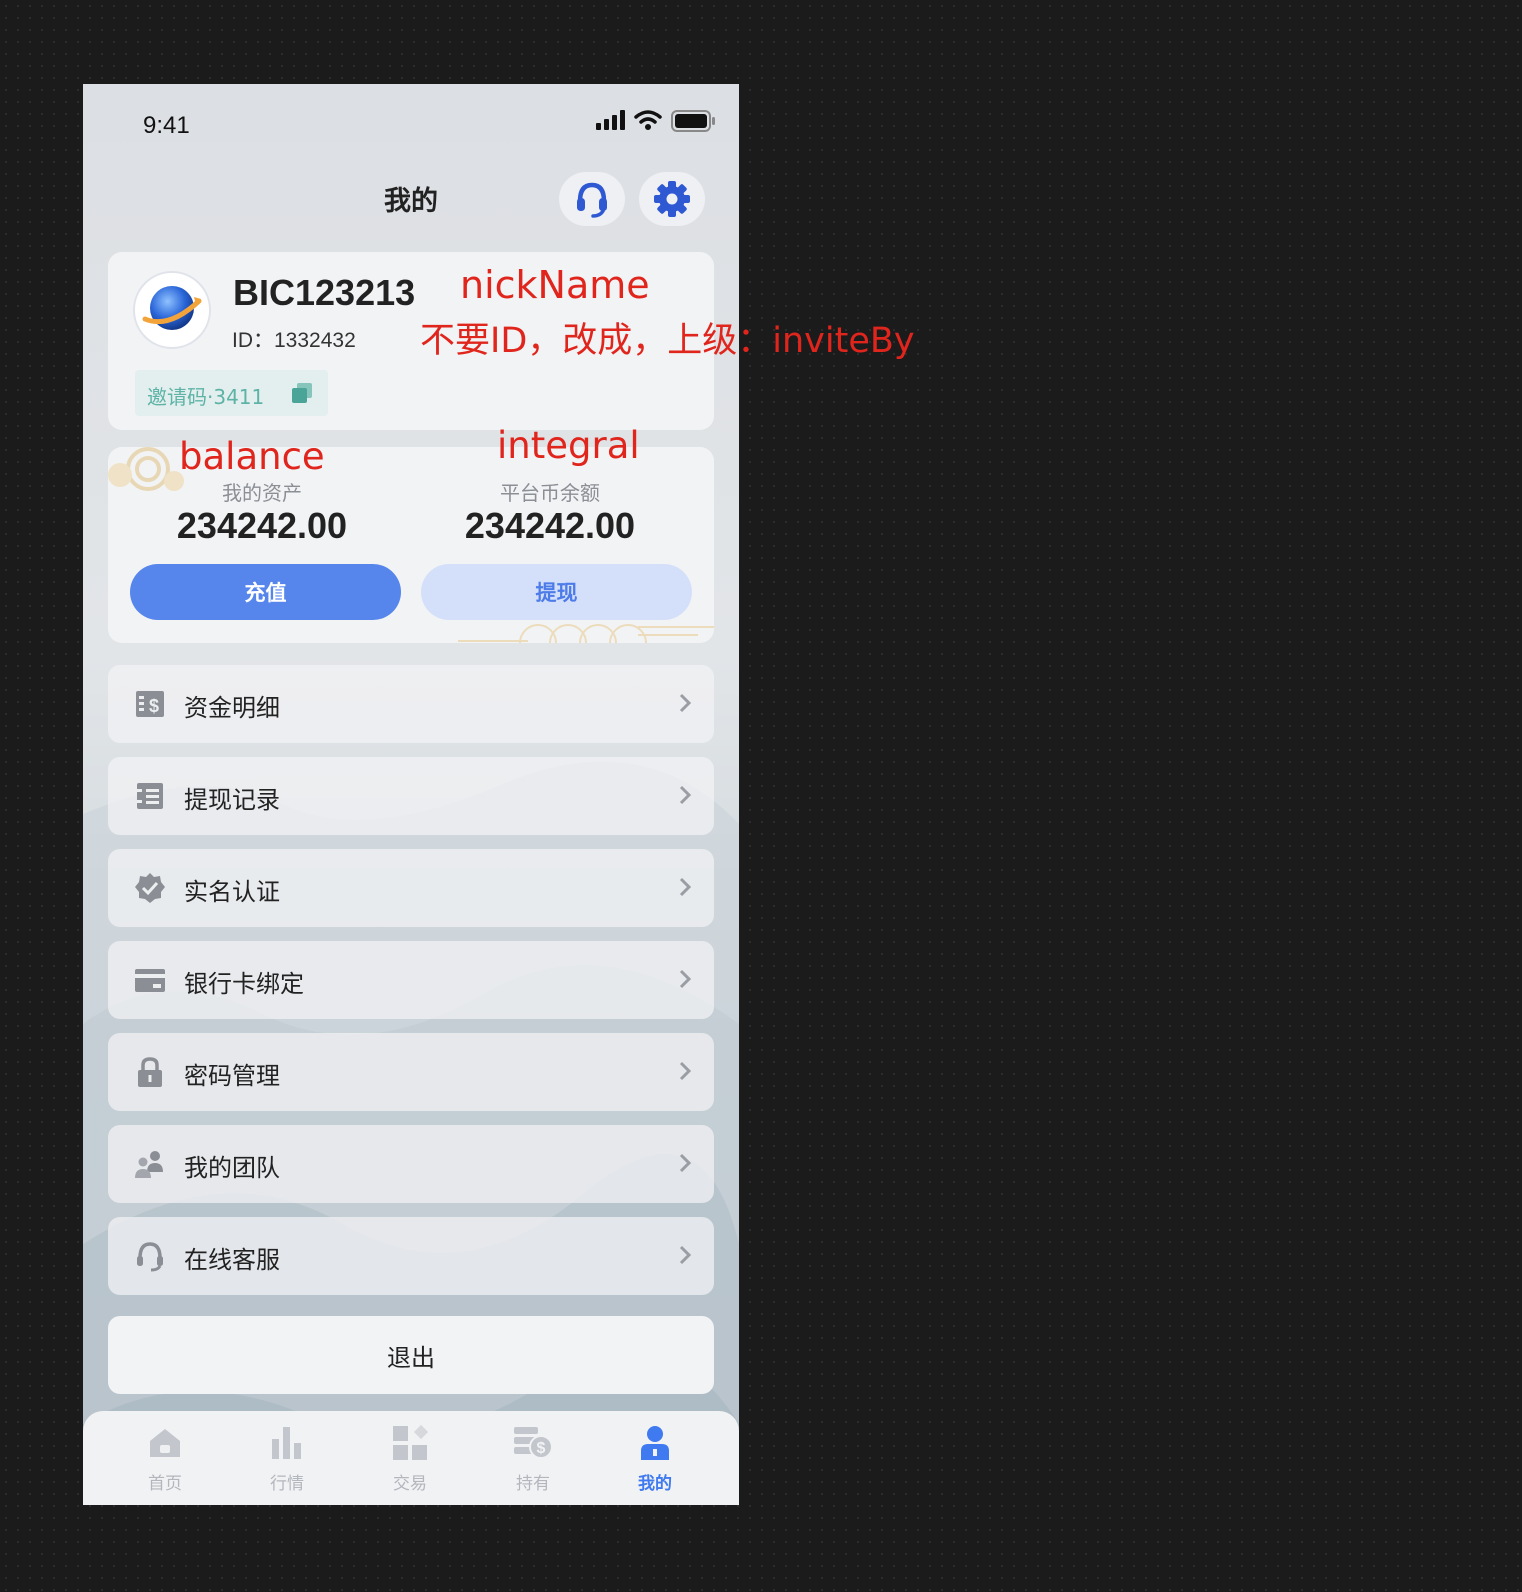 Image resolution: width=1522 pixels, height=1592 pixels. I want to click on gear-icon, so click(672, 199).